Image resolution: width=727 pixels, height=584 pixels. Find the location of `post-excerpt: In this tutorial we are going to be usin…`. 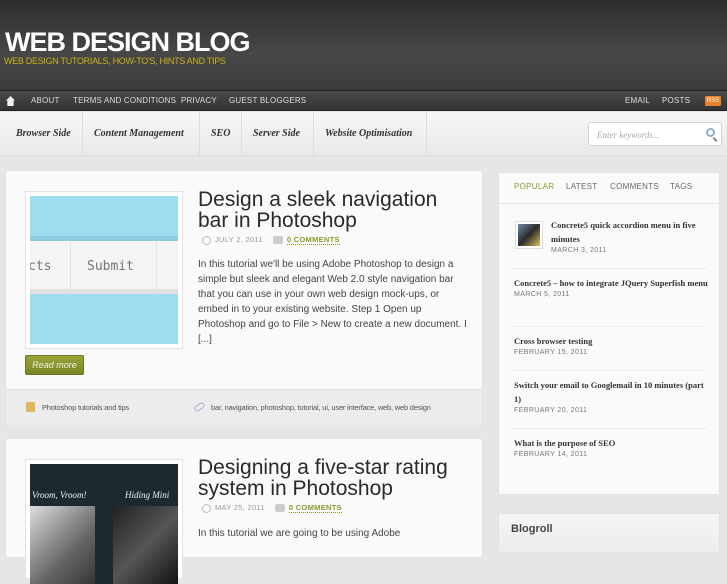

post-excerpt: In this tutorial we are going to be usin… is located at coordinates (299, 533).